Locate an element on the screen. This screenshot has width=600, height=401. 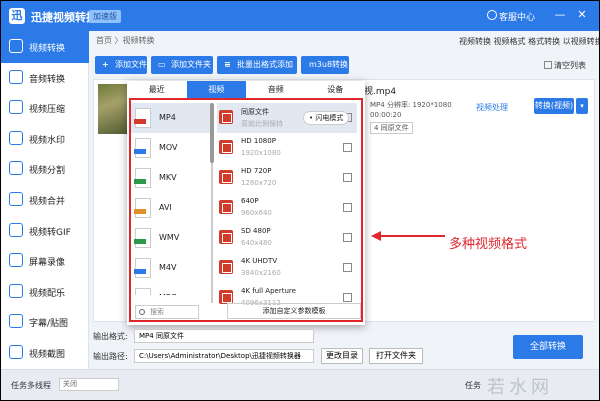
sidebar-item-label: 视频合并 is located at coordinates (47, 202).